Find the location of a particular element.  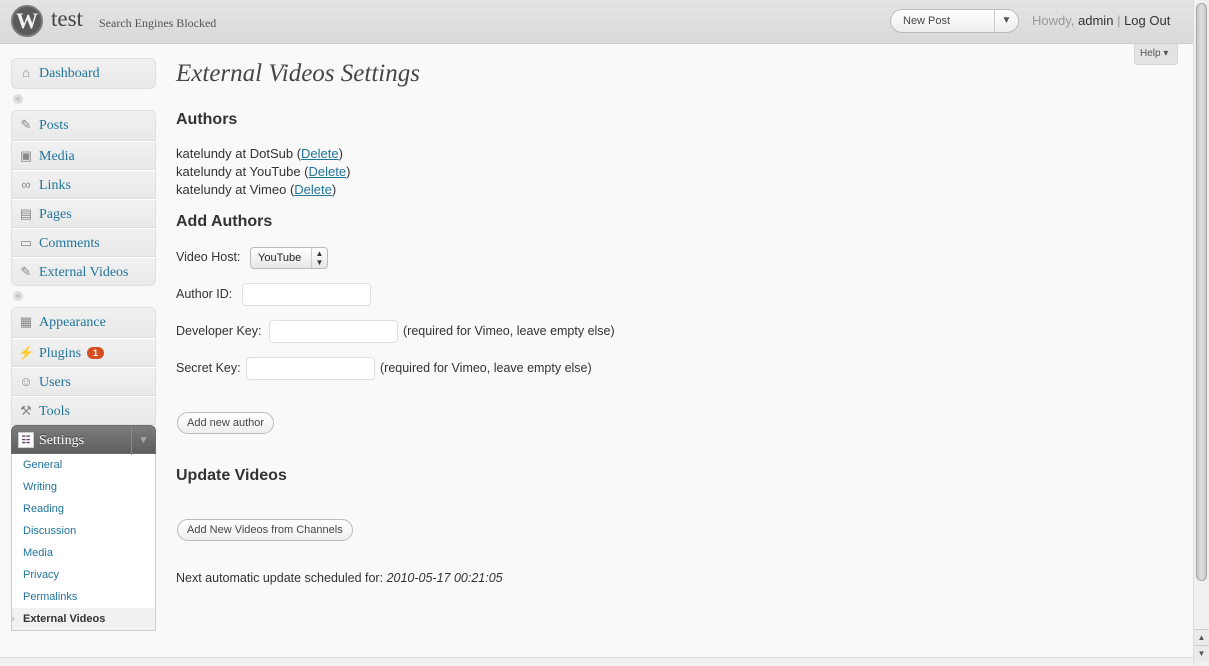

favorite-actions: New Post ▼ is located at coordinates (954, 21).